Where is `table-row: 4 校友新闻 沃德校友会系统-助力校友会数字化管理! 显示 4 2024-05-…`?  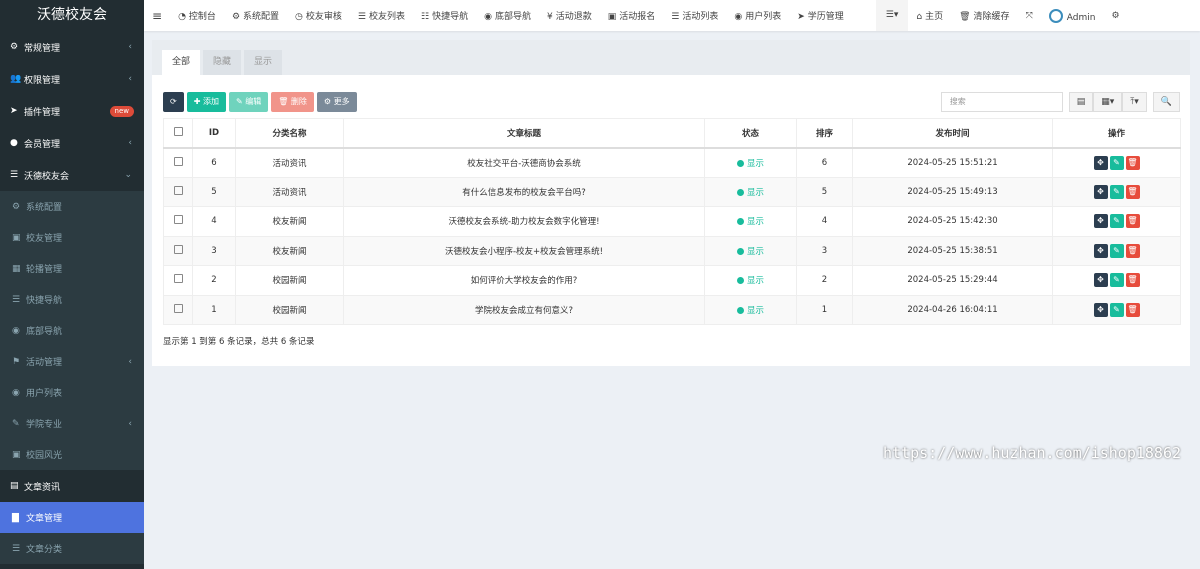
table-row: 4 校友新闻 沃德校友会系统-助力校友会数字化管理! 显示 4 2024-05-… is located at coordinates (672, 221).